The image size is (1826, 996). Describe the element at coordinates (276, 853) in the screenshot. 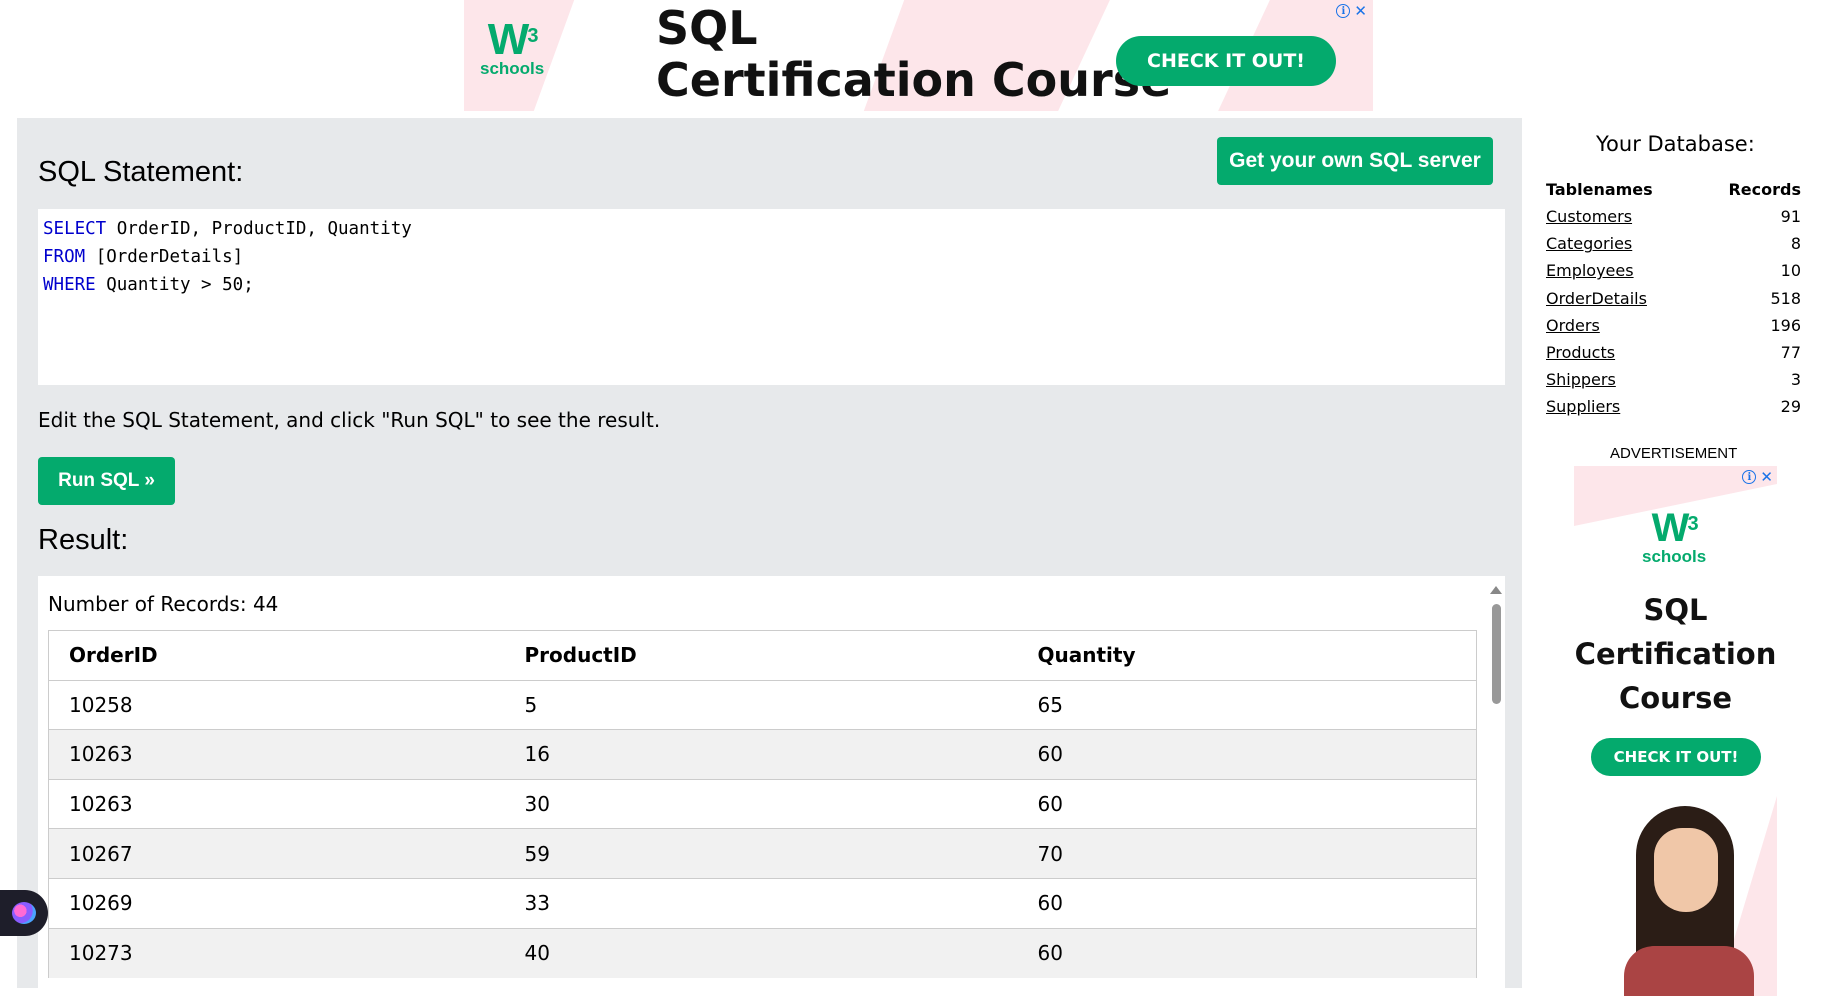

I see `table-cell: 10267` at that location.